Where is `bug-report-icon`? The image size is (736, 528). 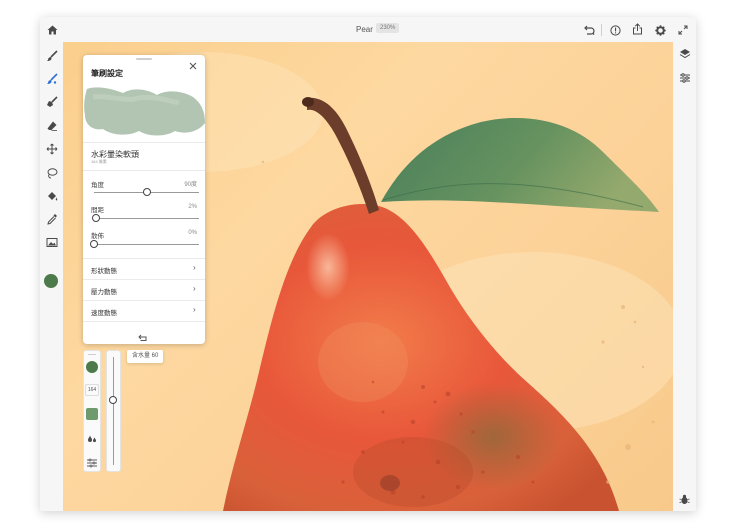 bug-report-icon is located at coordinates (684, 499).